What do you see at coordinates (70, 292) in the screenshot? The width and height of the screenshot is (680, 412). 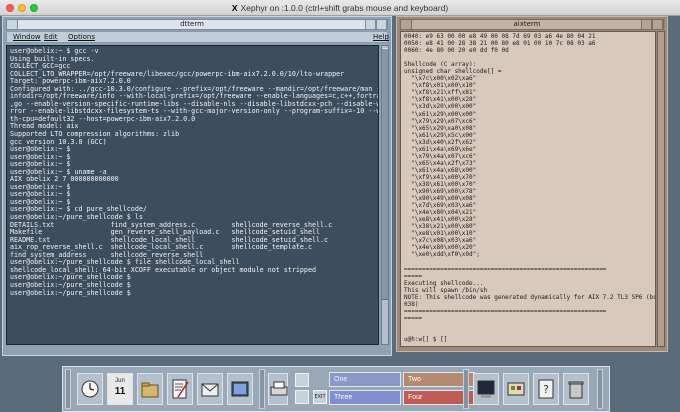 I see `dtterm-line: user@obelix:~/pure_shellcode $` at bounding box center [70, 292].